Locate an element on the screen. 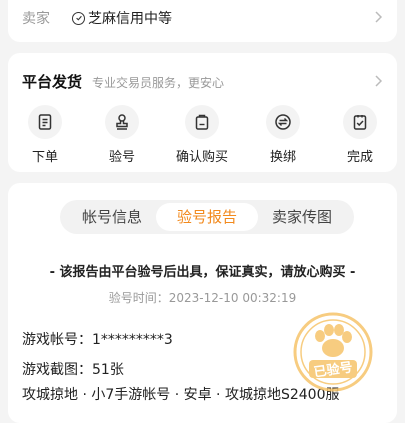 This screenshot has width=405, height=423. report-tabs: 帐号信息 验号报告 卖家传图 is located at coordinates (207, 217).